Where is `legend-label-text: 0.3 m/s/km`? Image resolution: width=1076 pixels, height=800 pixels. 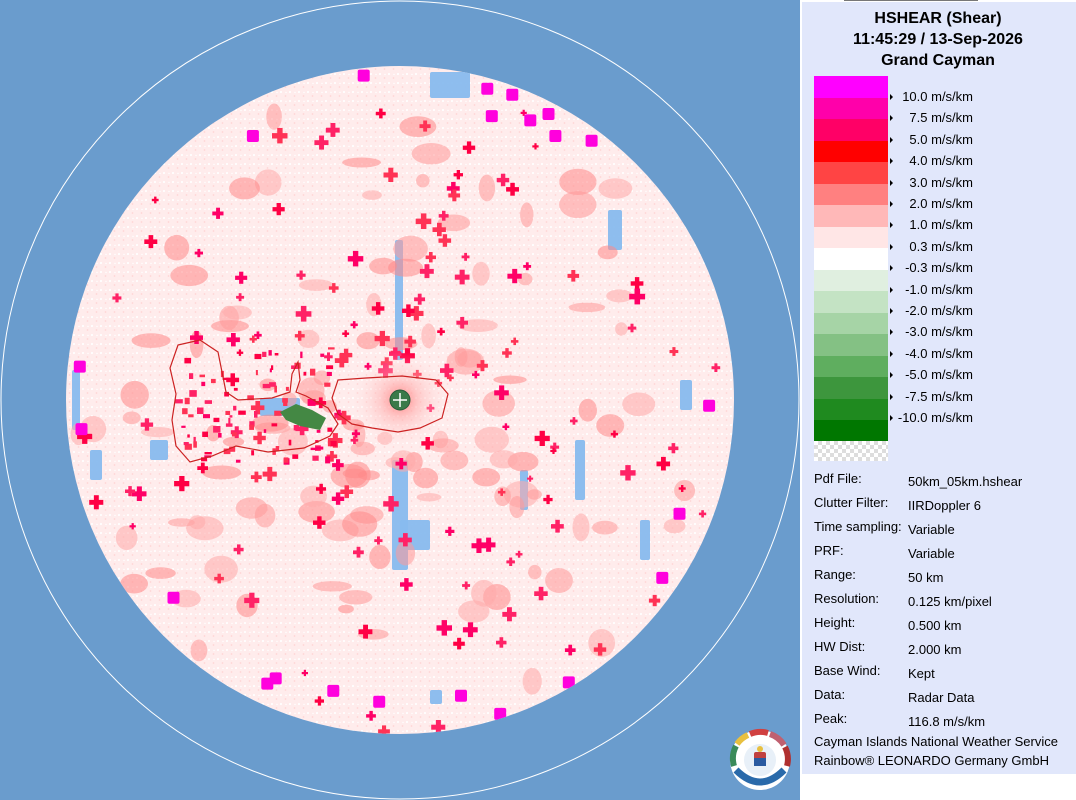
legend-label-text: 0.3 m/s/km is located at coordinates (941, 246).